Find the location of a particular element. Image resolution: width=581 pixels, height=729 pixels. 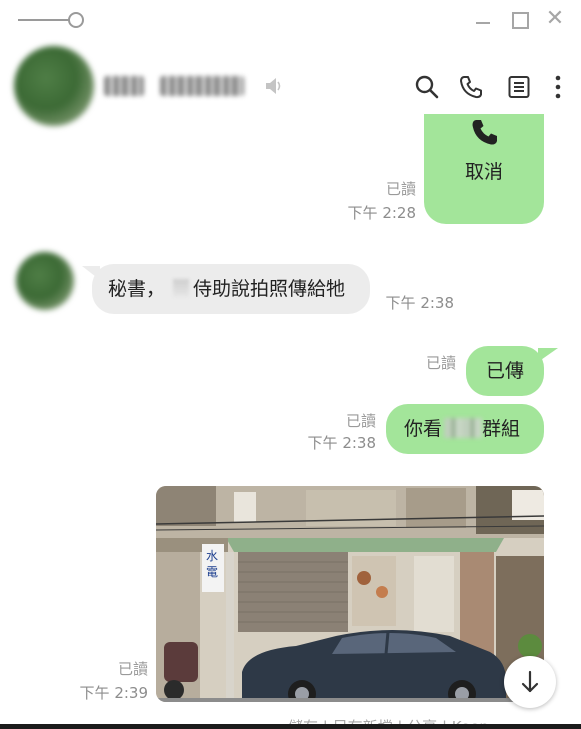

notes-icon is located at coordinates (519, 87).